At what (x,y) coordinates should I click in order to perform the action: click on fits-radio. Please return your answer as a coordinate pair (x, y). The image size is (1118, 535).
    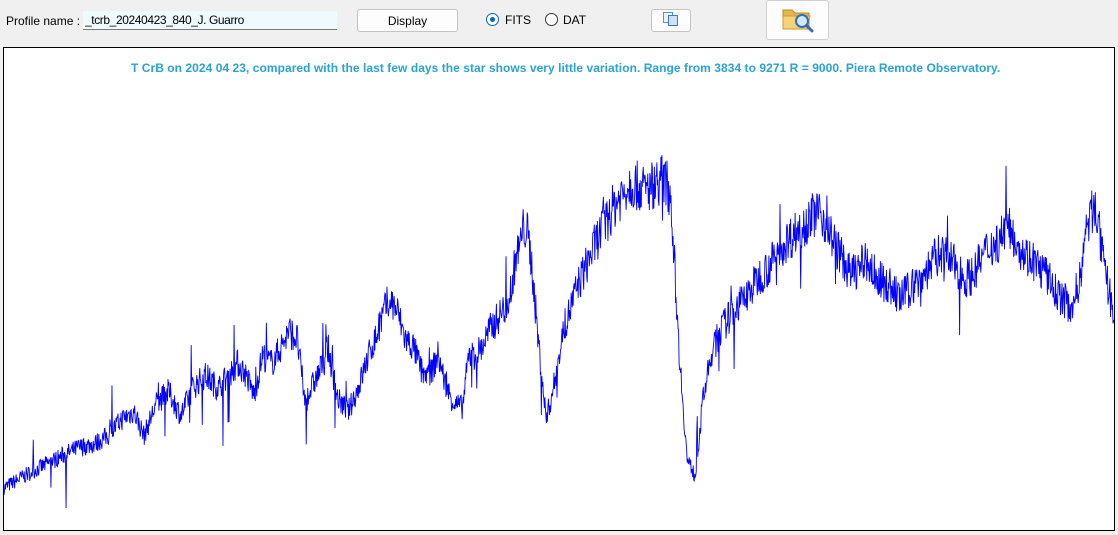
    Looking at the image, I should click on (492, 19).